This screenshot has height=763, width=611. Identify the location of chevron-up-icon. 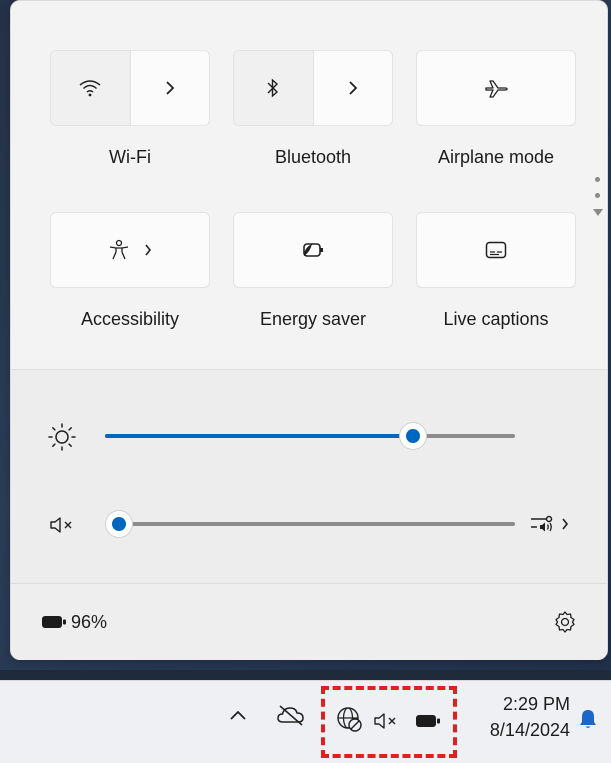
(238, 715).